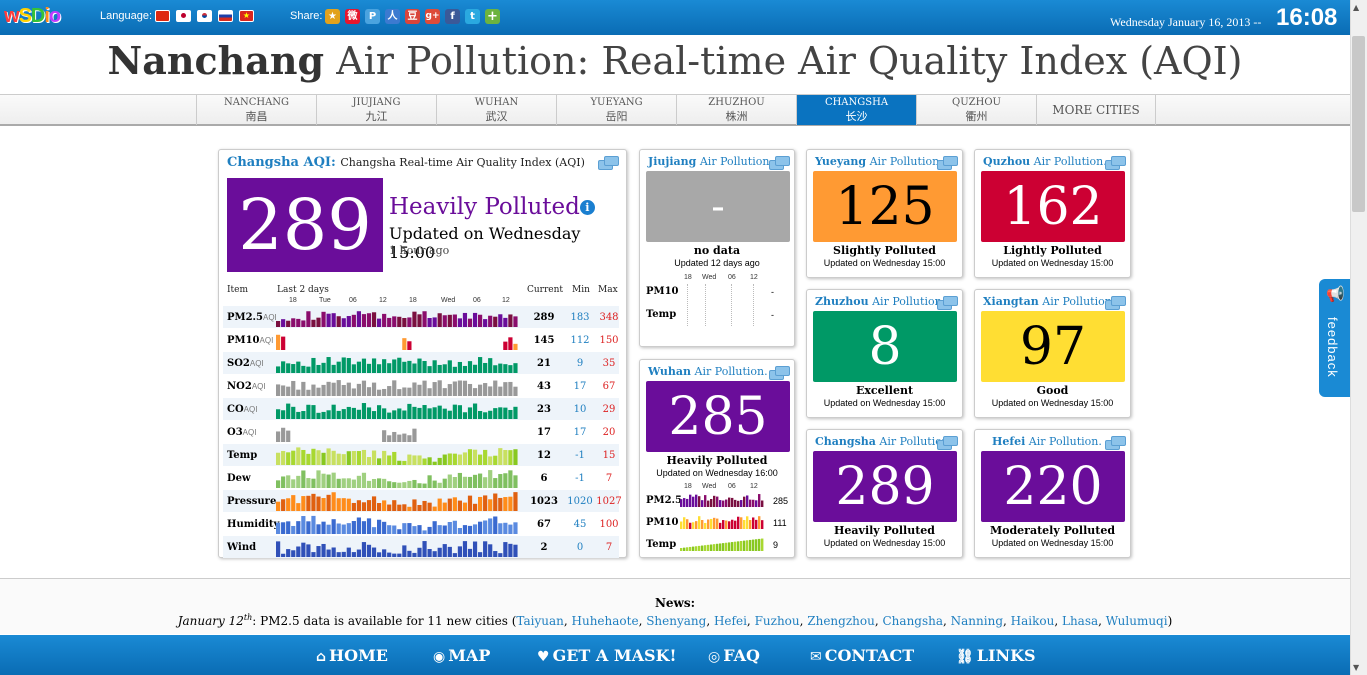 This screenshot has height=675, width=1367. What do you see at coordinates (376, 110) in the screenshot?
I see `tab-jiujiang: JIUJIANG 九江` at bounding box center [376, 110].